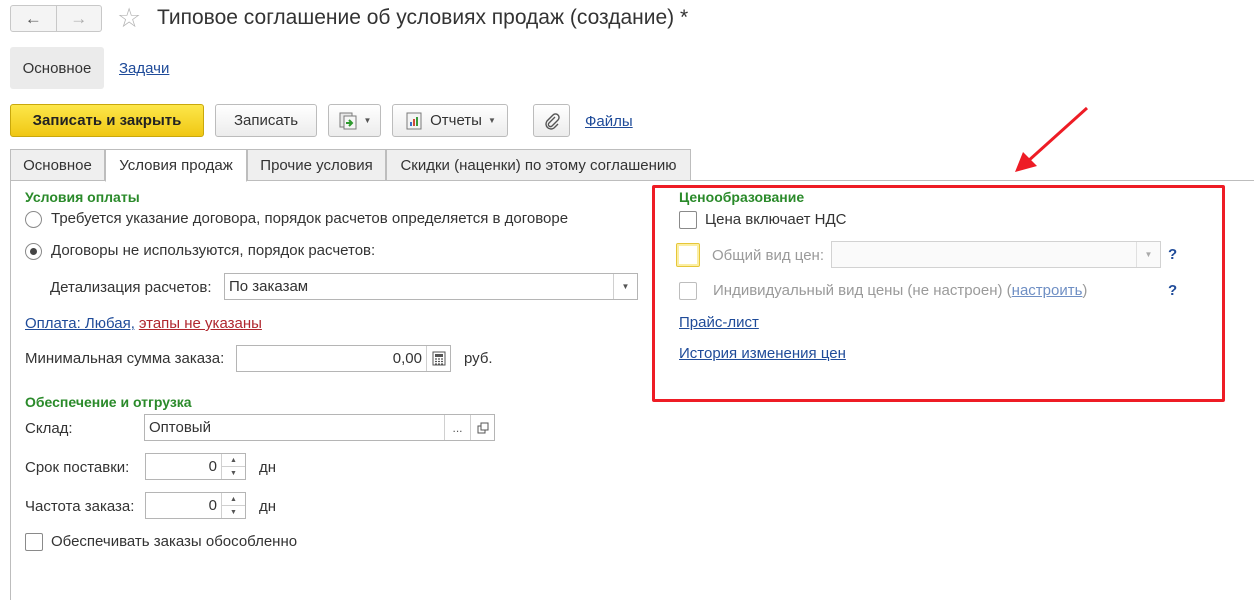  I want to click on detail-value: По заказам, so click(269, 286).